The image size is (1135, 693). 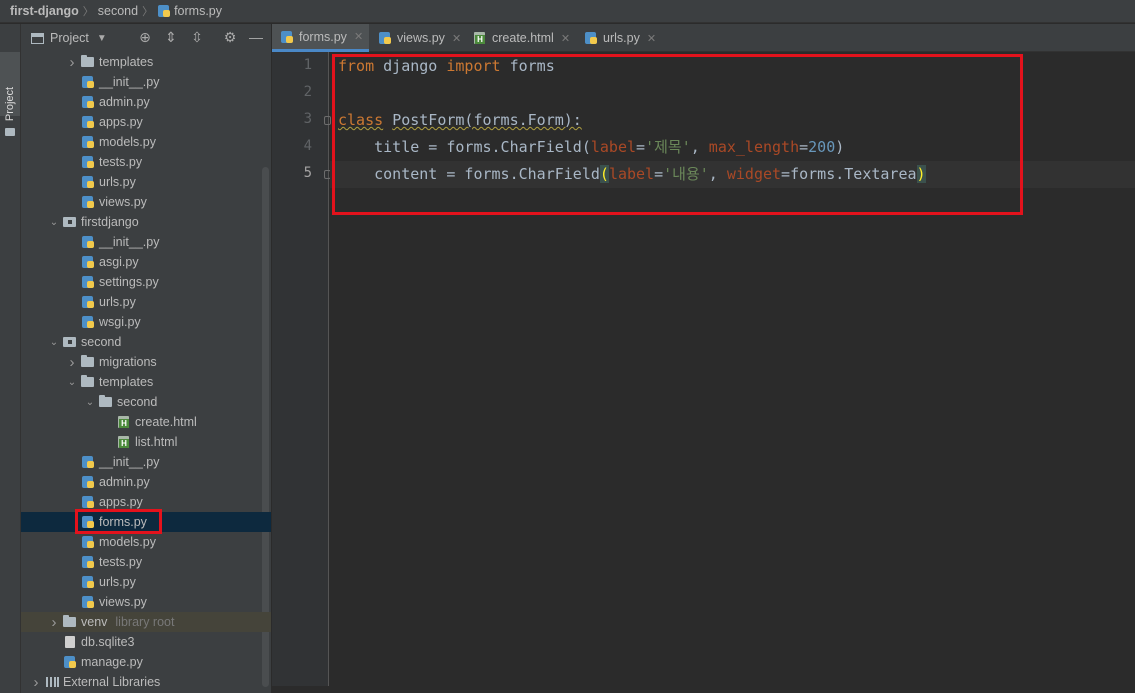 I want to click on breadcrumb-item: first-django, so click(x=44, y=11).